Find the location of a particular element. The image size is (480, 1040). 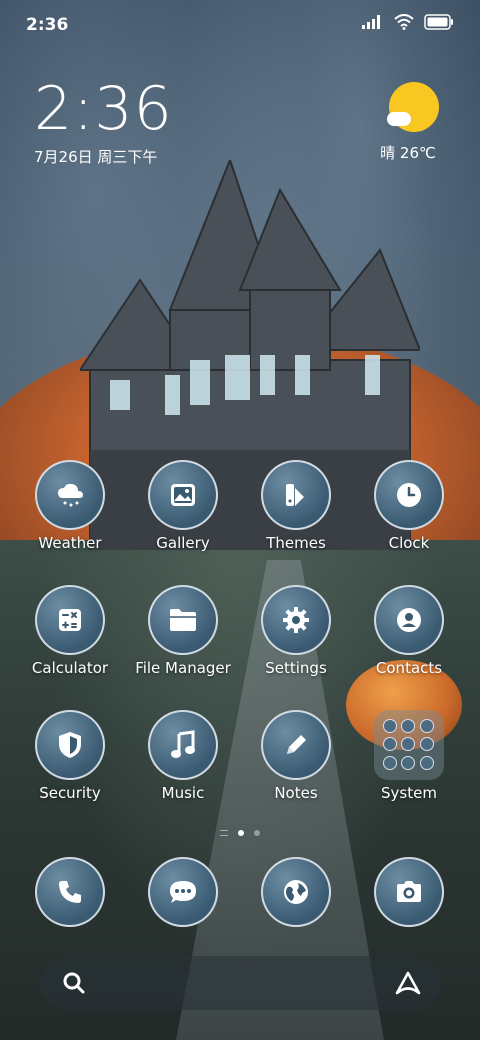

app-gallery: Gallery is located at coordinates (183, 506).